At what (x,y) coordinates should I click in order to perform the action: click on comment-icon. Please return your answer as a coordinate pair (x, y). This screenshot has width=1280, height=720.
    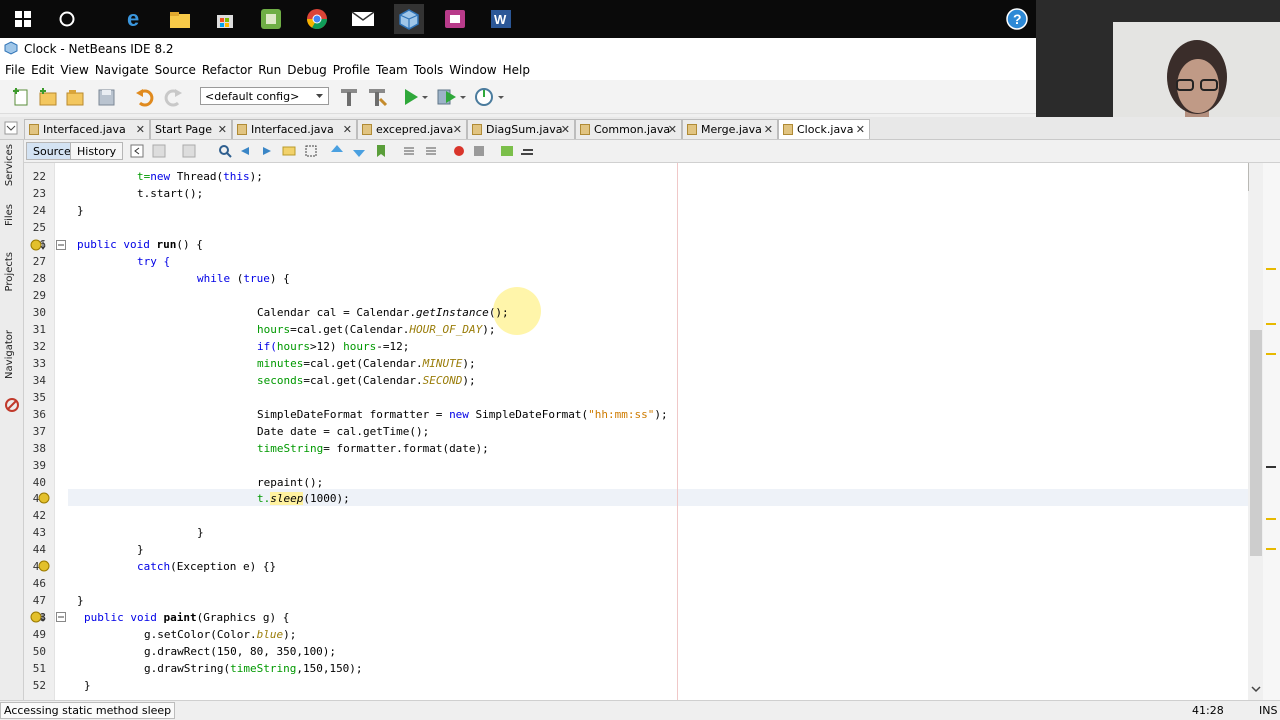
    Looking at the image, I should click on (507, 151).